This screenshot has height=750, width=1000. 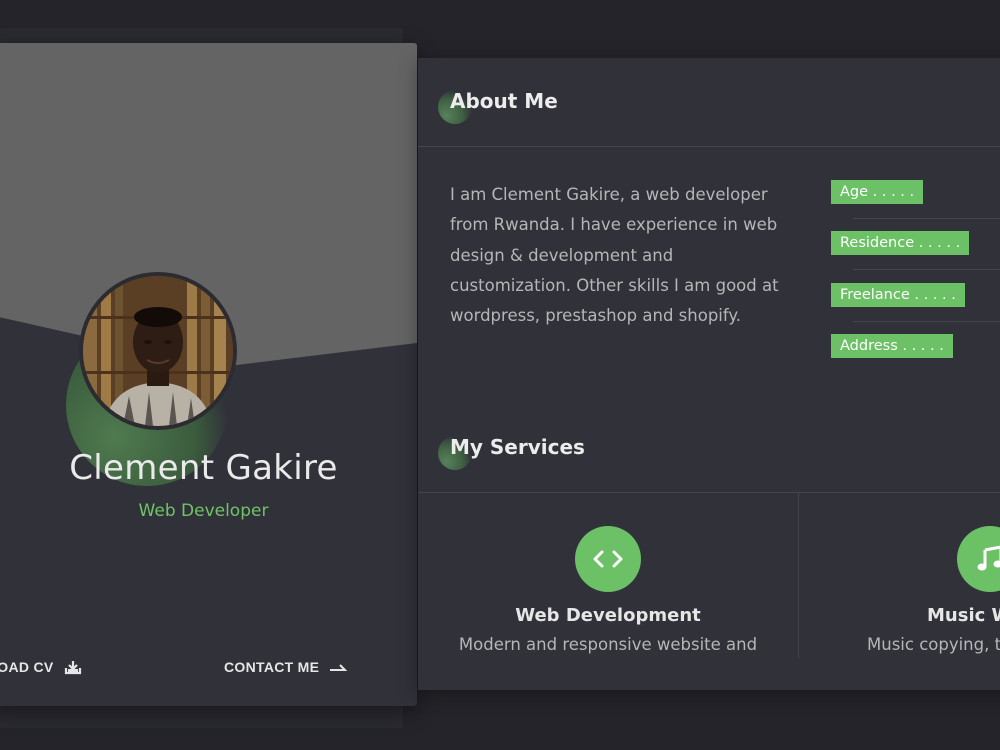 What do you see at coordinates (898, 294) in the screenshot?
I see `info-label-freelance: Freelance . . . . .` at bounding box center [898, 294].